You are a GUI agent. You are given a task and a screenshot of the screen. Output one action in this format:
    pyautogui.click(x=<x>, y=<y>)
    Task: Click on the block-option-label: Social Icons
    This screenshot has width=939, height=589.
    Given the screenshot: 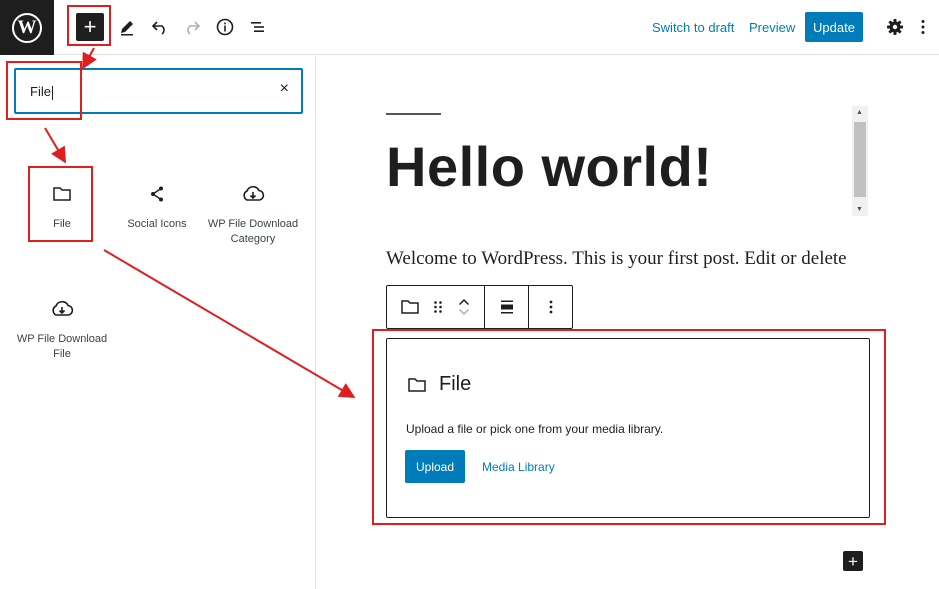 What is the action you would take?
    pyautogui.click(x=157, y=224)
    